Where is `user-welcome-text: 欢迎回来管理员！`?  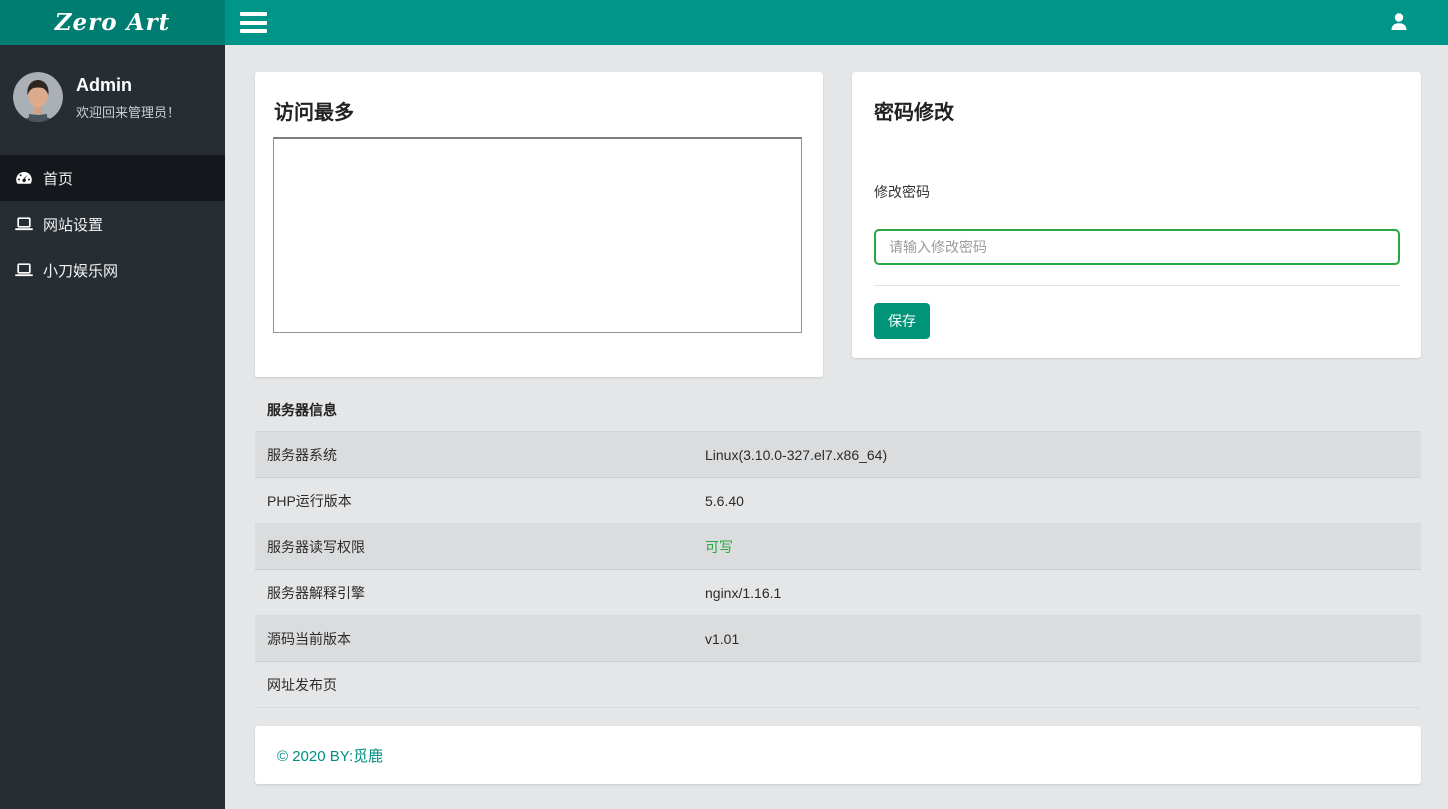
user-welcome-text: 欢迎回来管理员！ is located at coordinates (128, 112).